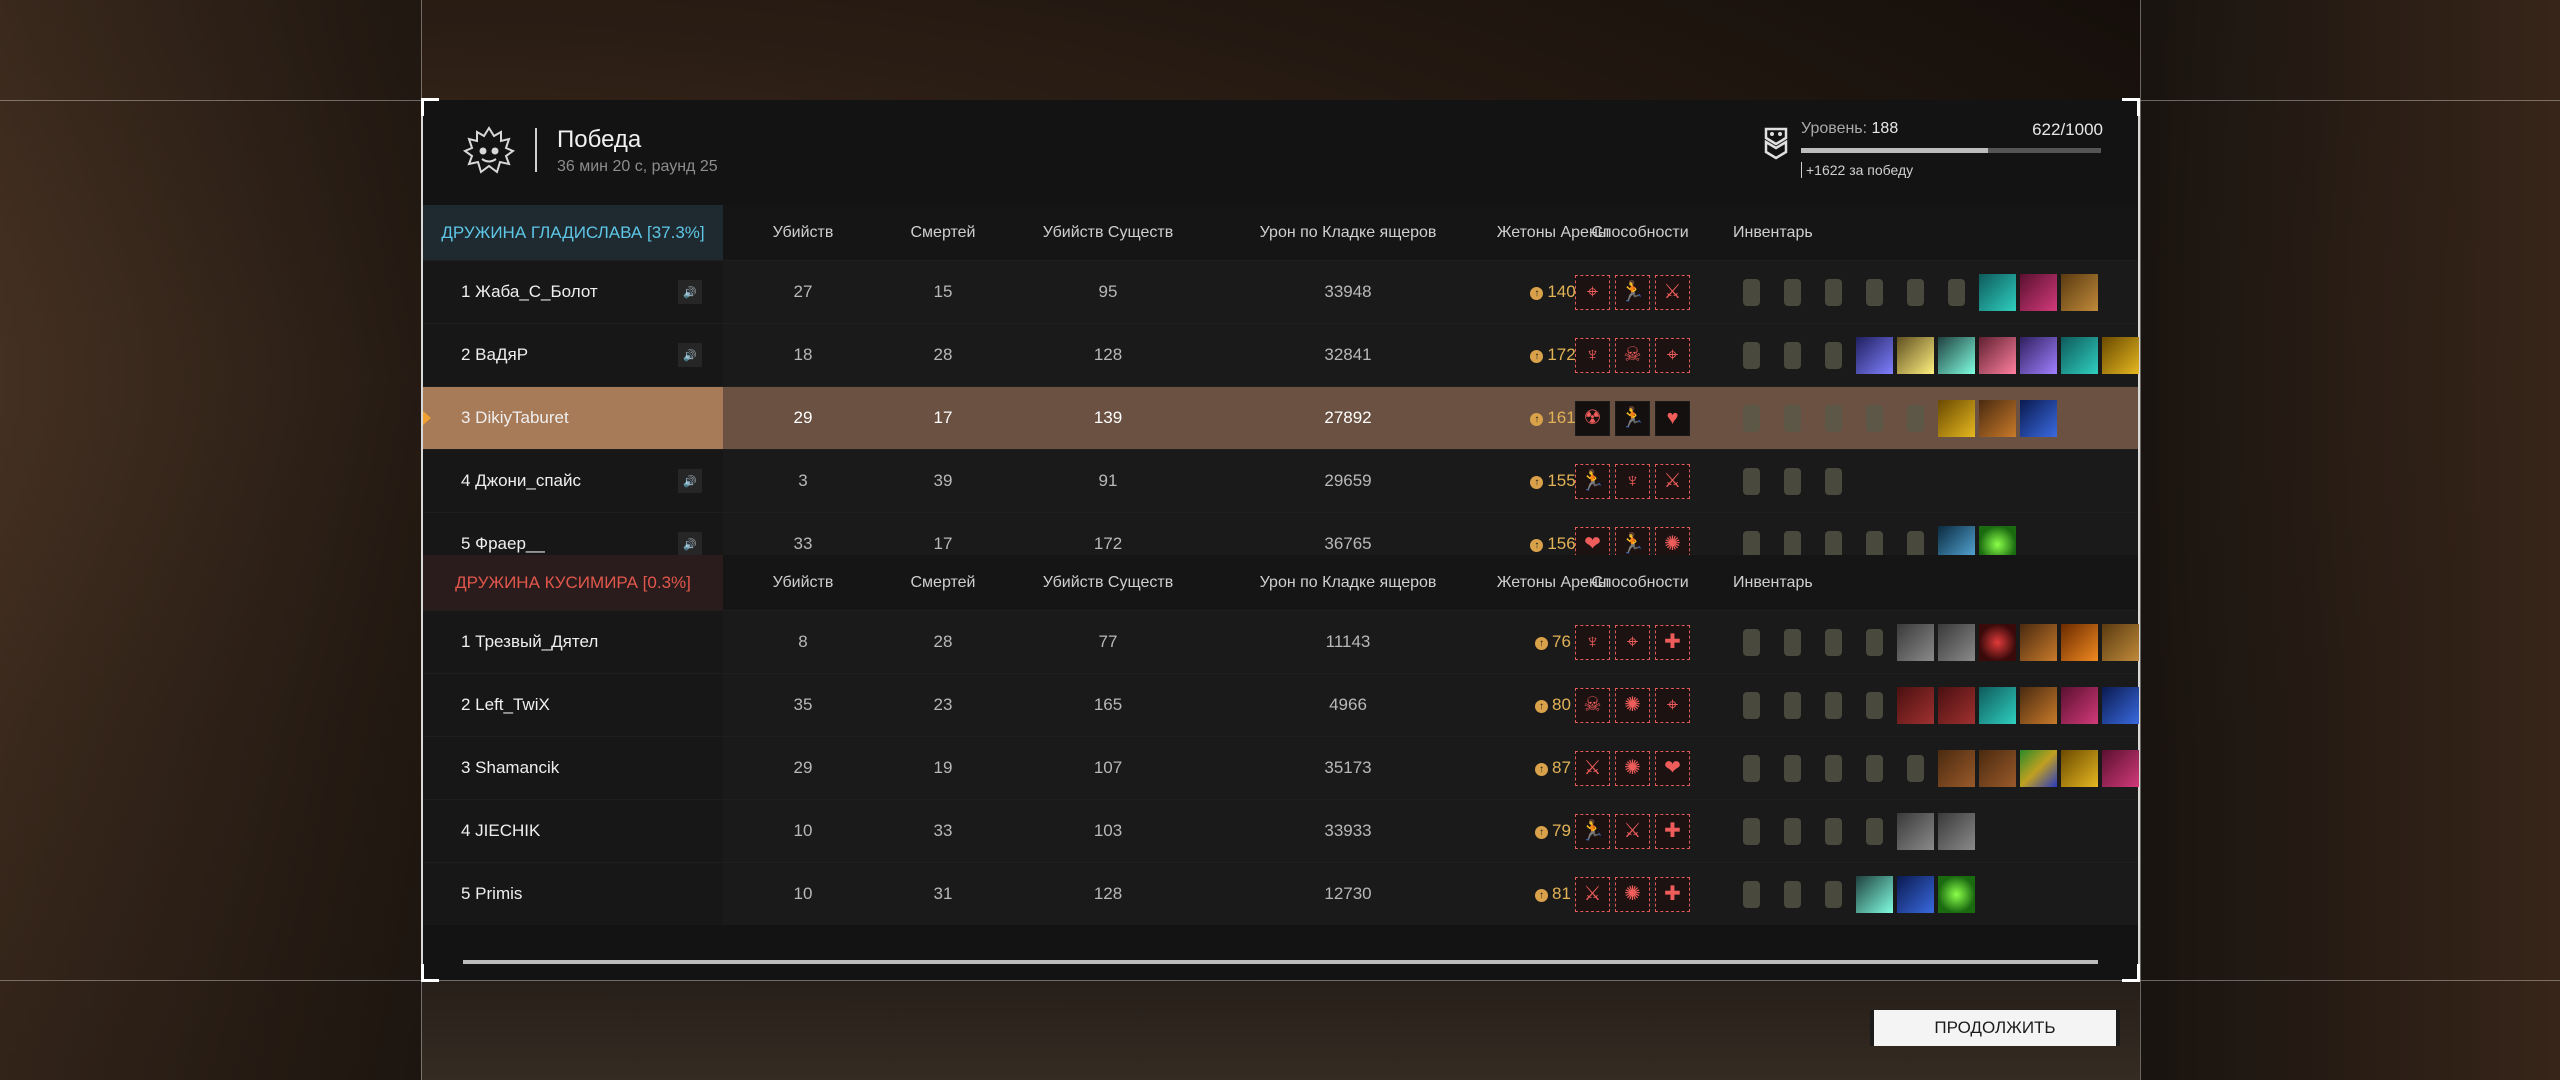  What do you see at coordinates (1281, 704) in the screenshot?
I see `player-row: 2 Left_TwiX 35 23 165 4966 ↑ 80 ☠ ✺ ⌖` at bounding box center [1281, 704].